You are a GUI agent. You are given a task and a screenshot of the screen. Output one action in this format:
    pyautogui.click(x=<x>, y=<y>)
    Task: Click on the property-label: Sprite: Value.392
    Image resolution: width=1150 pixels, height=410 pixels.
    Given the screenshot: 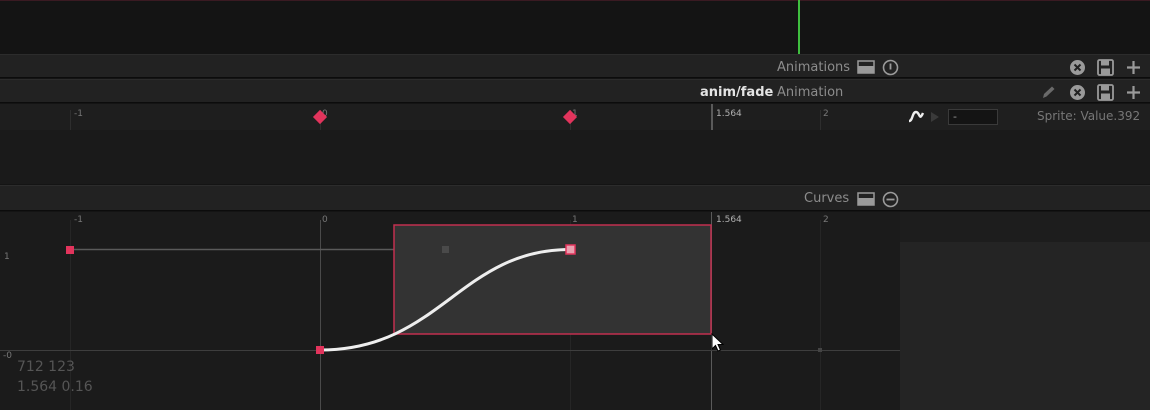 What is the action you would take?
    pyautogui.click(x=1089, y=116)
    